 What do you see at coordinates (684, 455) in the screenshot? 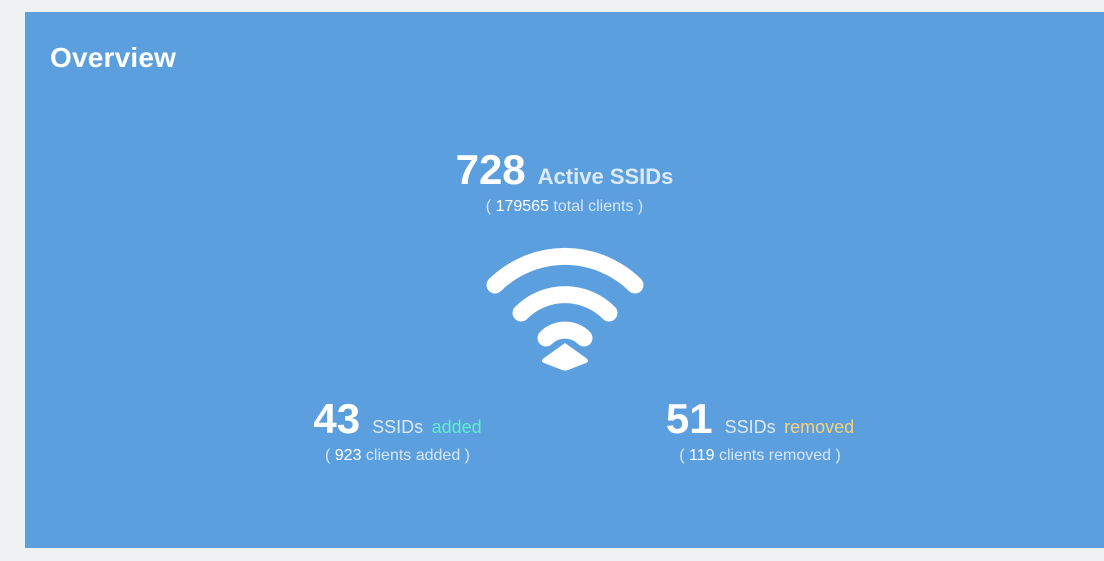
I see `clients-removed-paren: (` at bounding box center [684, 455].